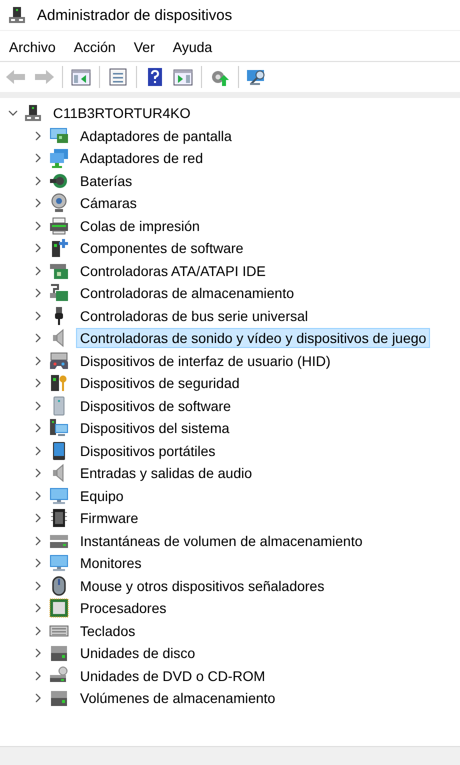 The height and width of the screenshot is (765, 460). I want to click on tree-item: Dispositivos del sistema, so click(155, 428).